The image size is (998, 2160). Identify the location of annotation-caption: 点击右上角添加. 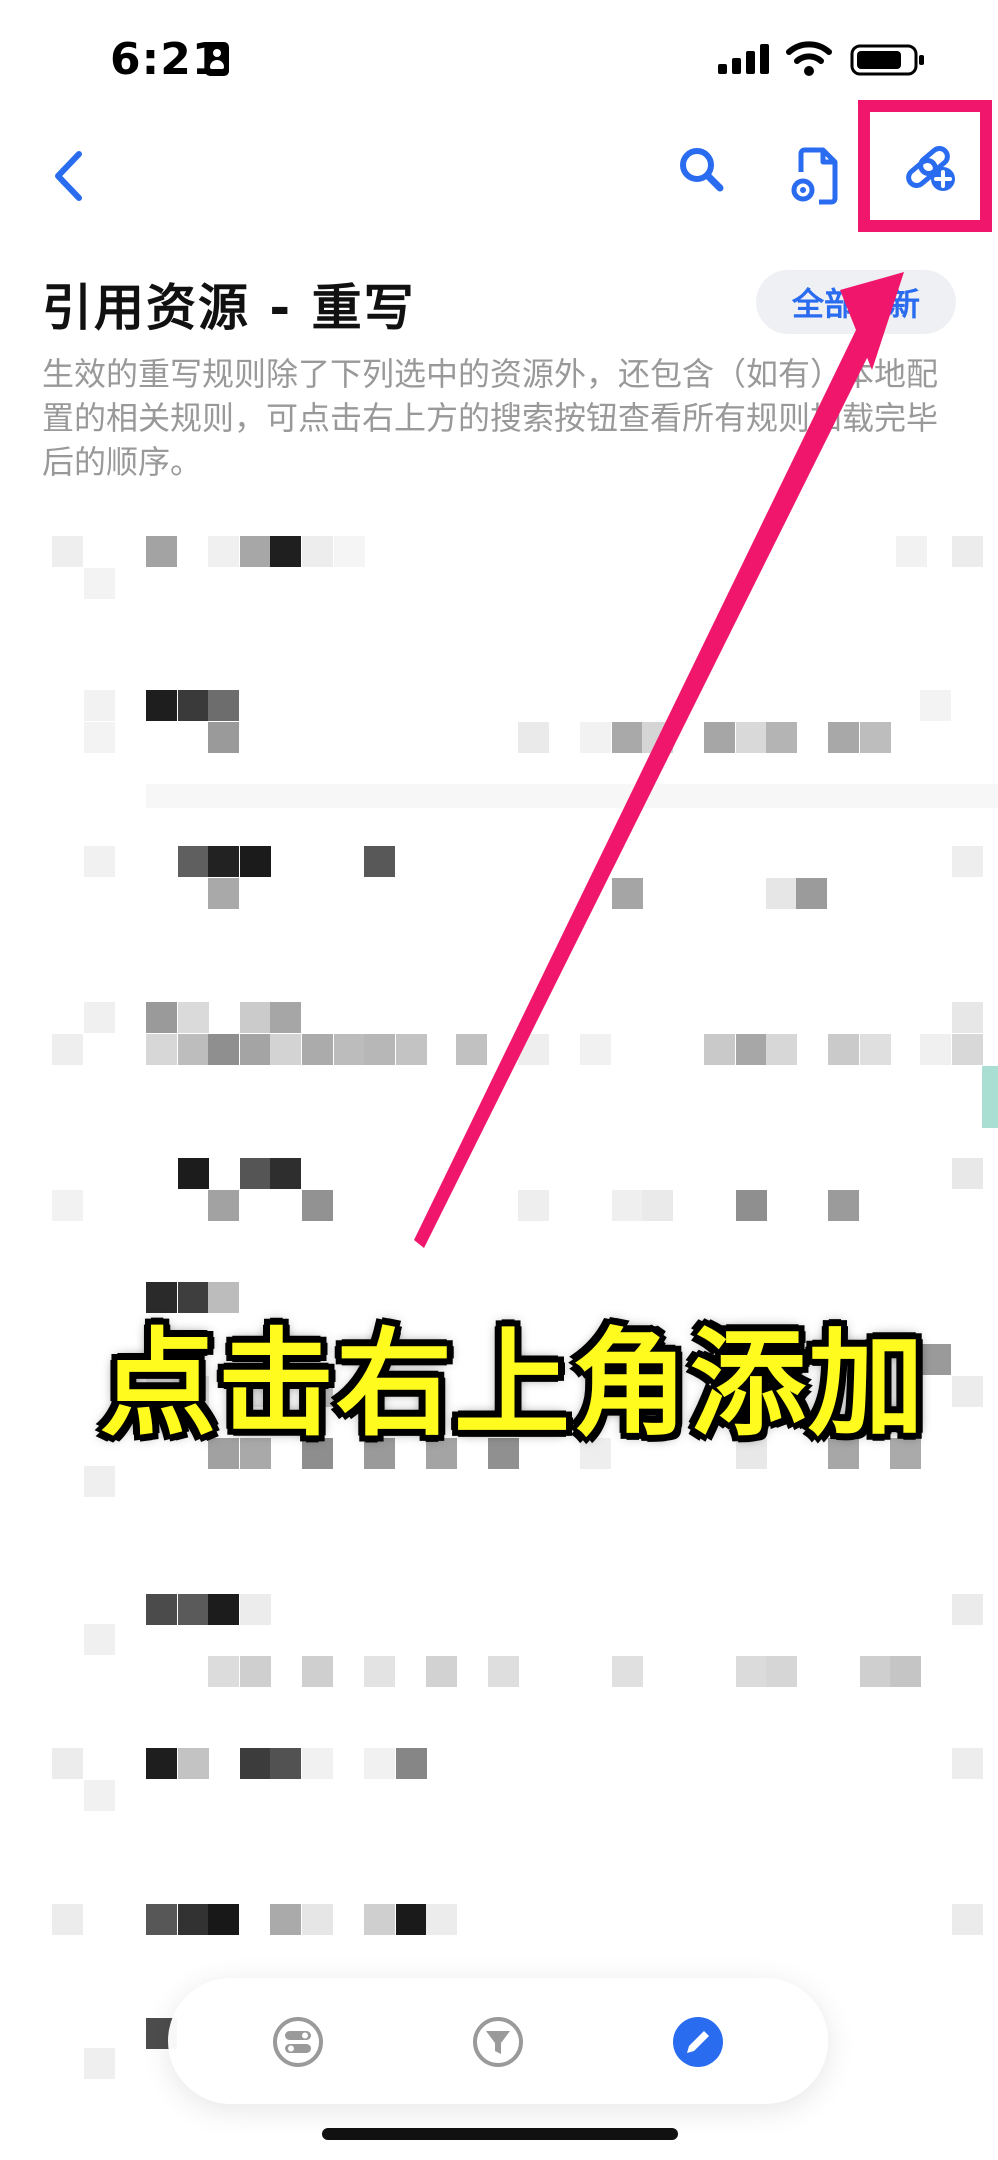
(513, 1384).